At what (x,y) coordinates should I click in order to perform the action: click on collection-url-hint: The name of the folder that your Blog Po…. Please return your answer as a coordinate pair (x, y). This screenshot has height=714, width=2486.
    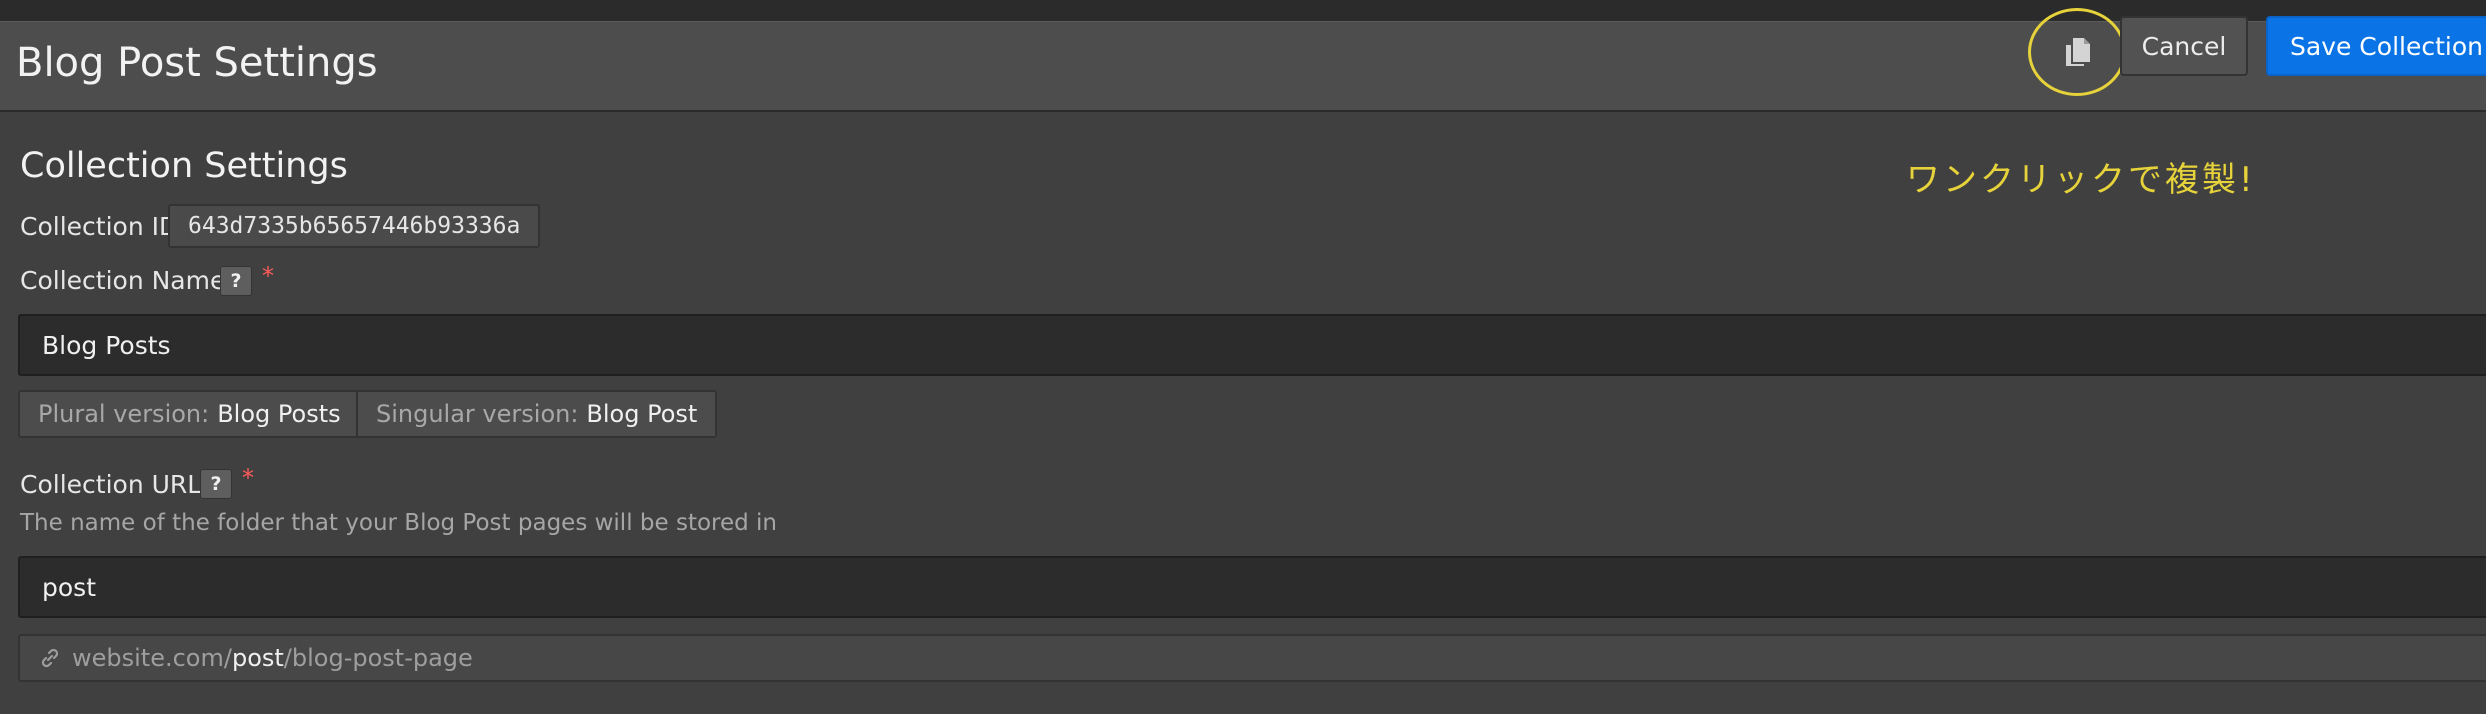
    Looking at the image, I should click on (399, 523).